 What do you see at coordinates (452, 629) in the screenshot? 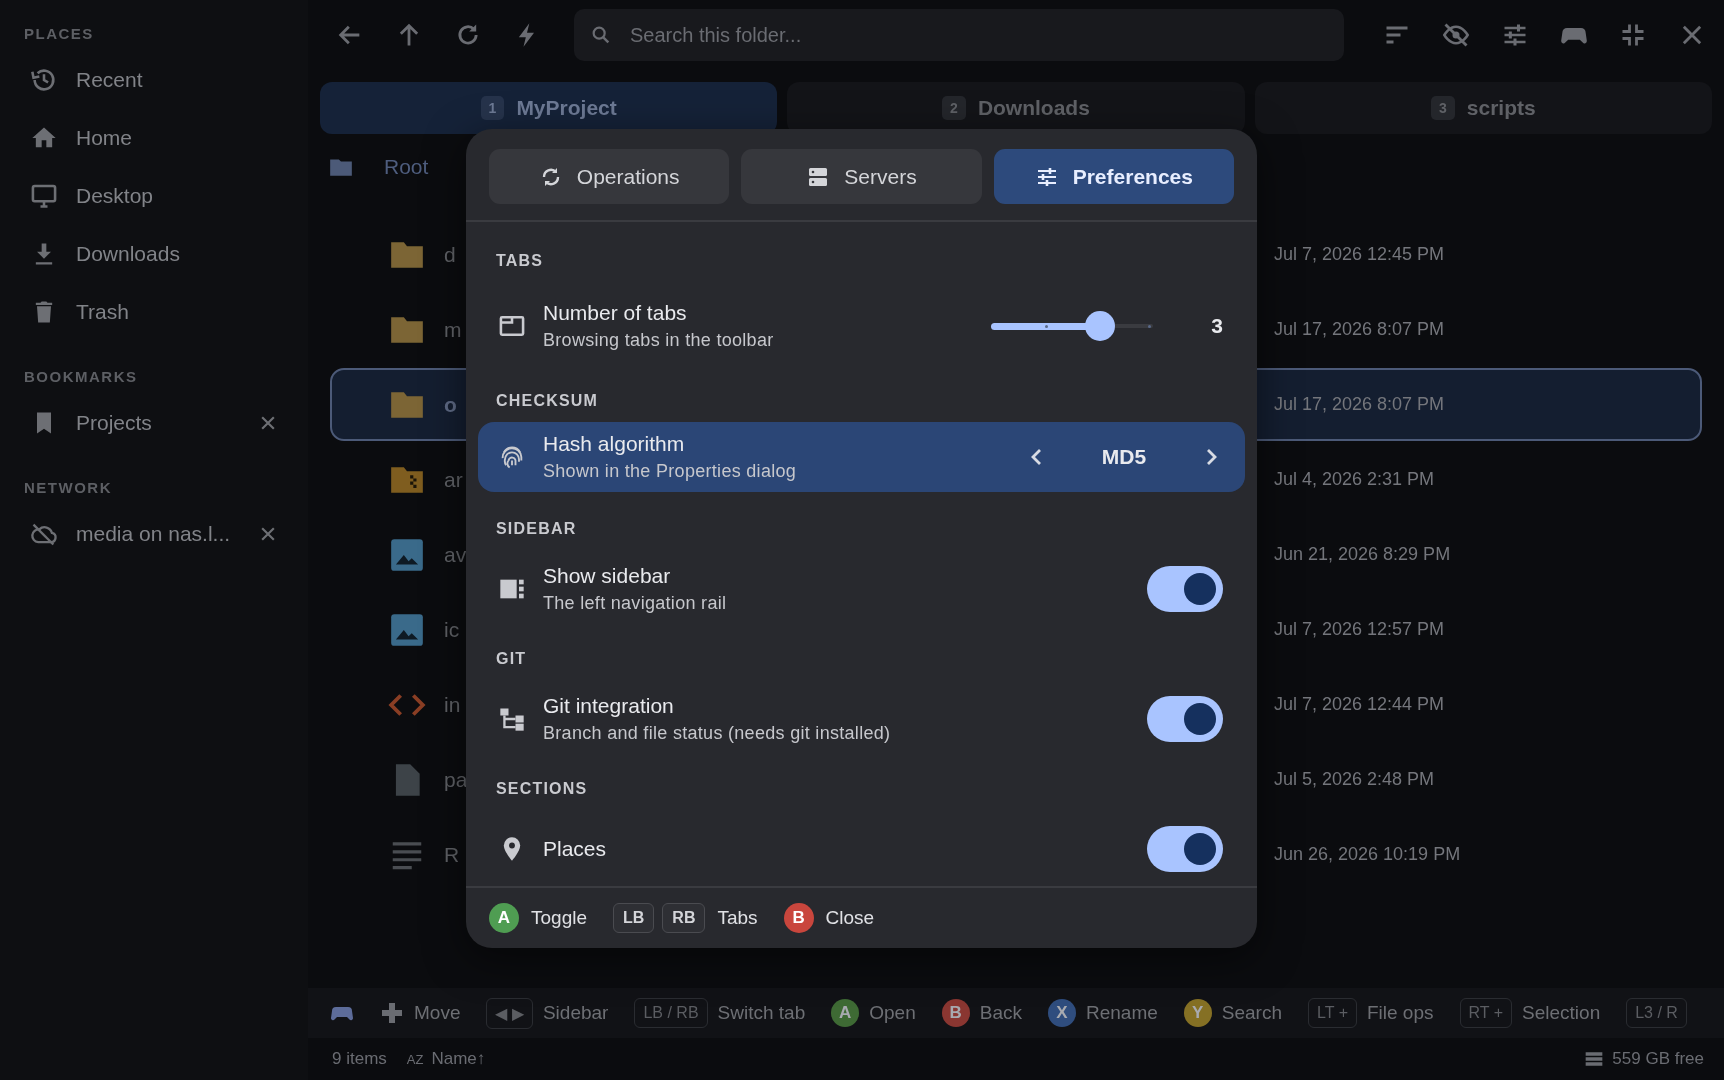
I see `file-name: ic` at bounding box center [452, 629].